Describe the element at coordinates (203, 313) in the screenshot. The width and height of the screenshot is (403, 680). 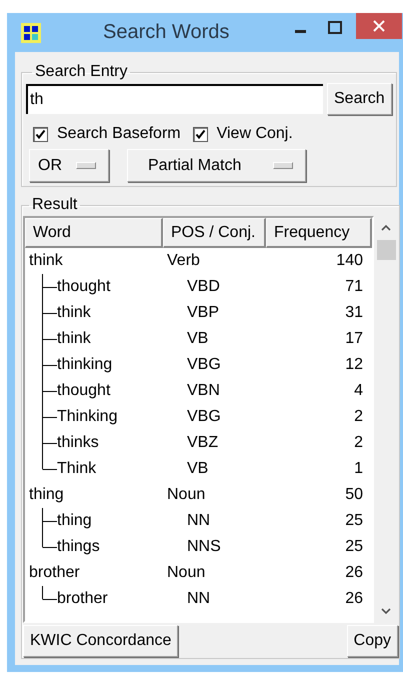
I see `pos-cell-text: VBP` at that location.